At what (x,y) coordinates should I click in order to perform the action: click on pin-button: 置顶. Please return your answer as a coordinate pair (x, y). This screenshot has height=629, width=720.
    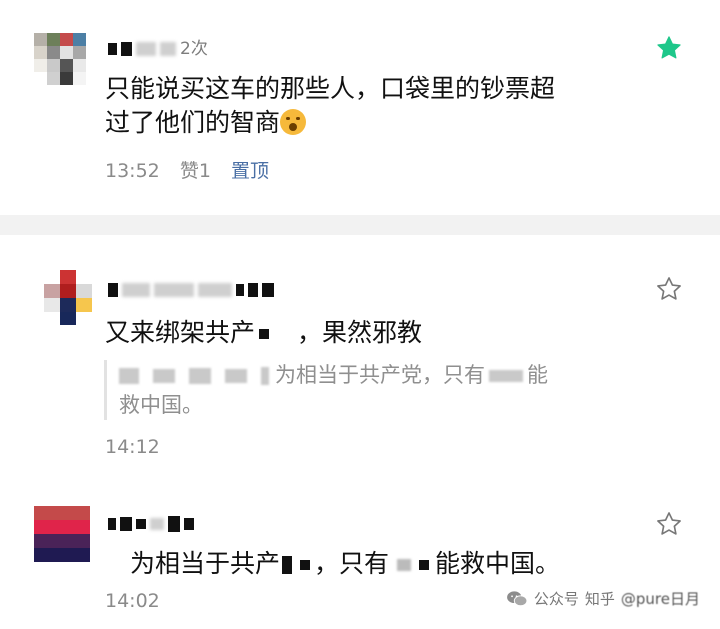
    Looking at the image, I should click on (250, 171).